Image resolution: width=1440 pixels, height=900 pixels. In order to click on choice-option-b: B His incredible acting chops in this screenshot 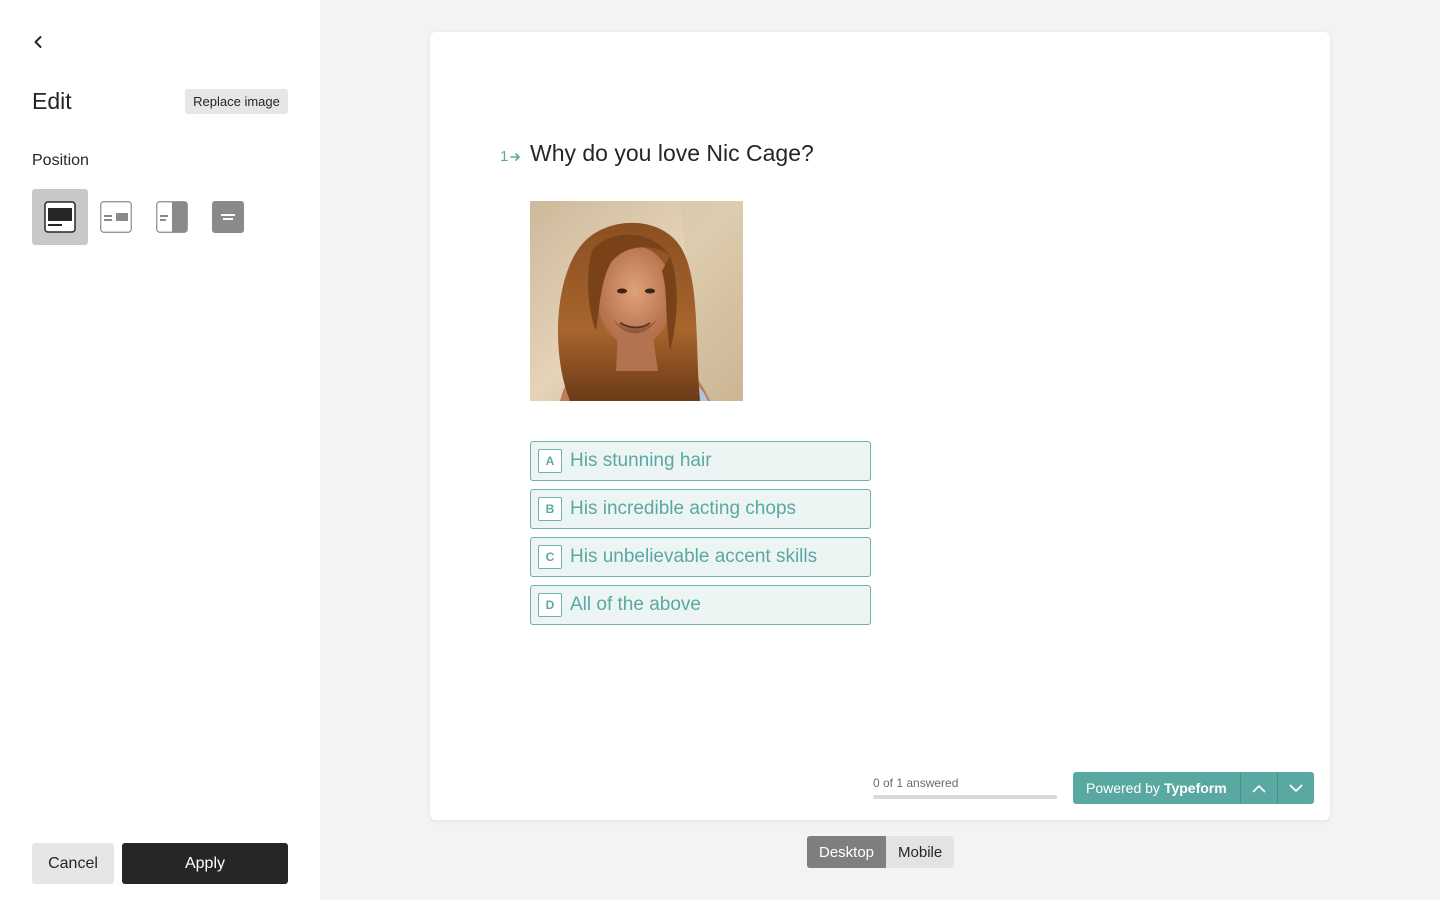, I will do `click(700, 509)`.